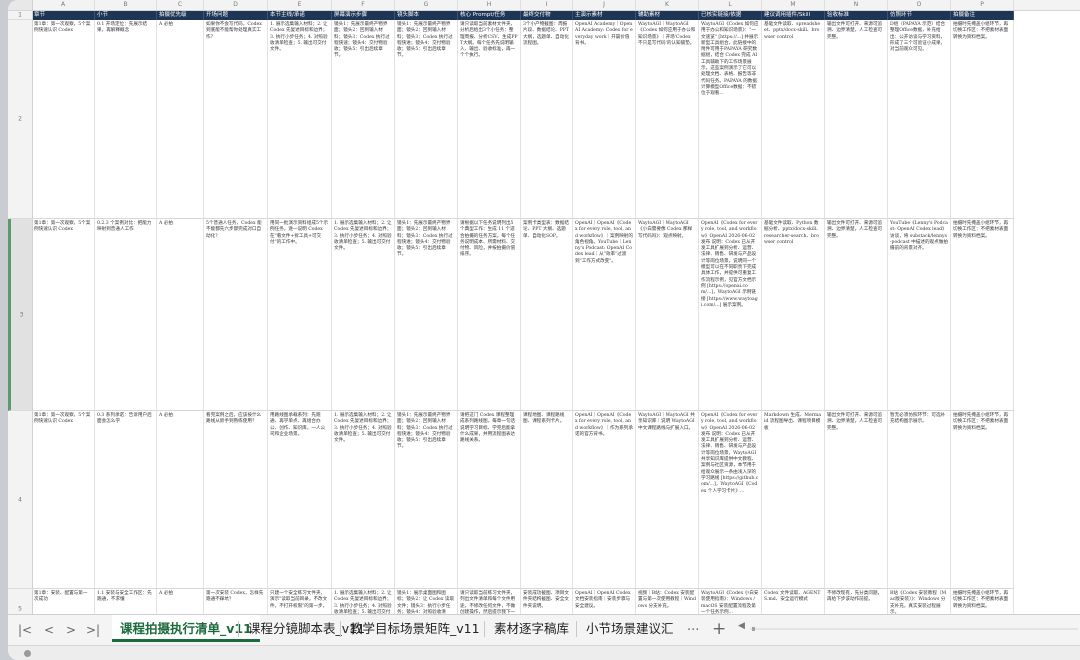  Describe the element at coordinates (236, 314) in the screenshot. I see `table-cell: 5个普通人任务，Codex 能不能都先六步骤完成对口自动化？` at that location.